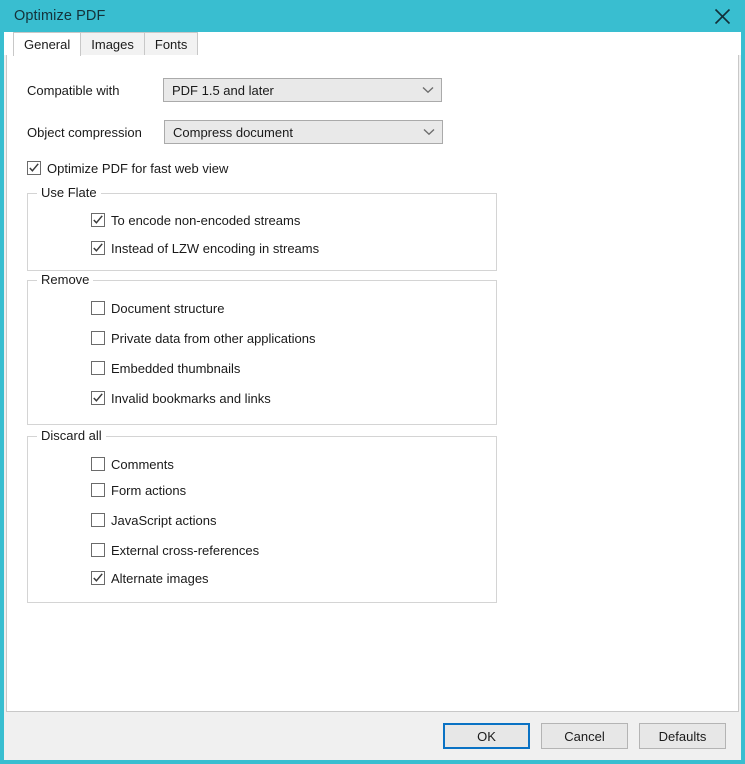  I want to click on checkbox-comments: Comments, so click(132, 464).